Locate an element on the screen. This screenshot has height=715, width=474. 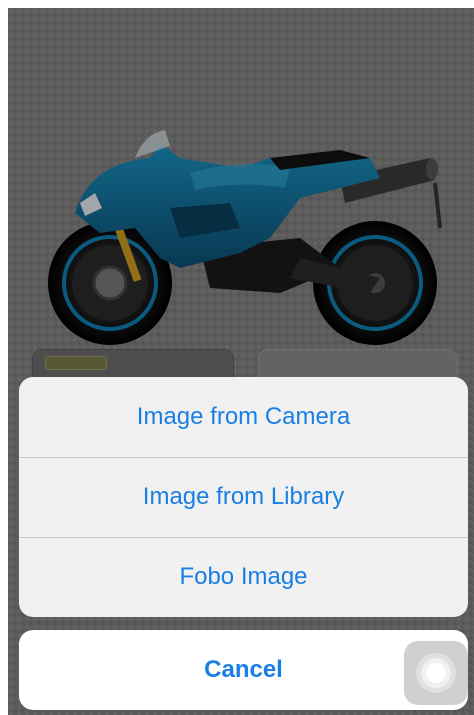
assistive-touch-center is located at coordinates (436, 673).